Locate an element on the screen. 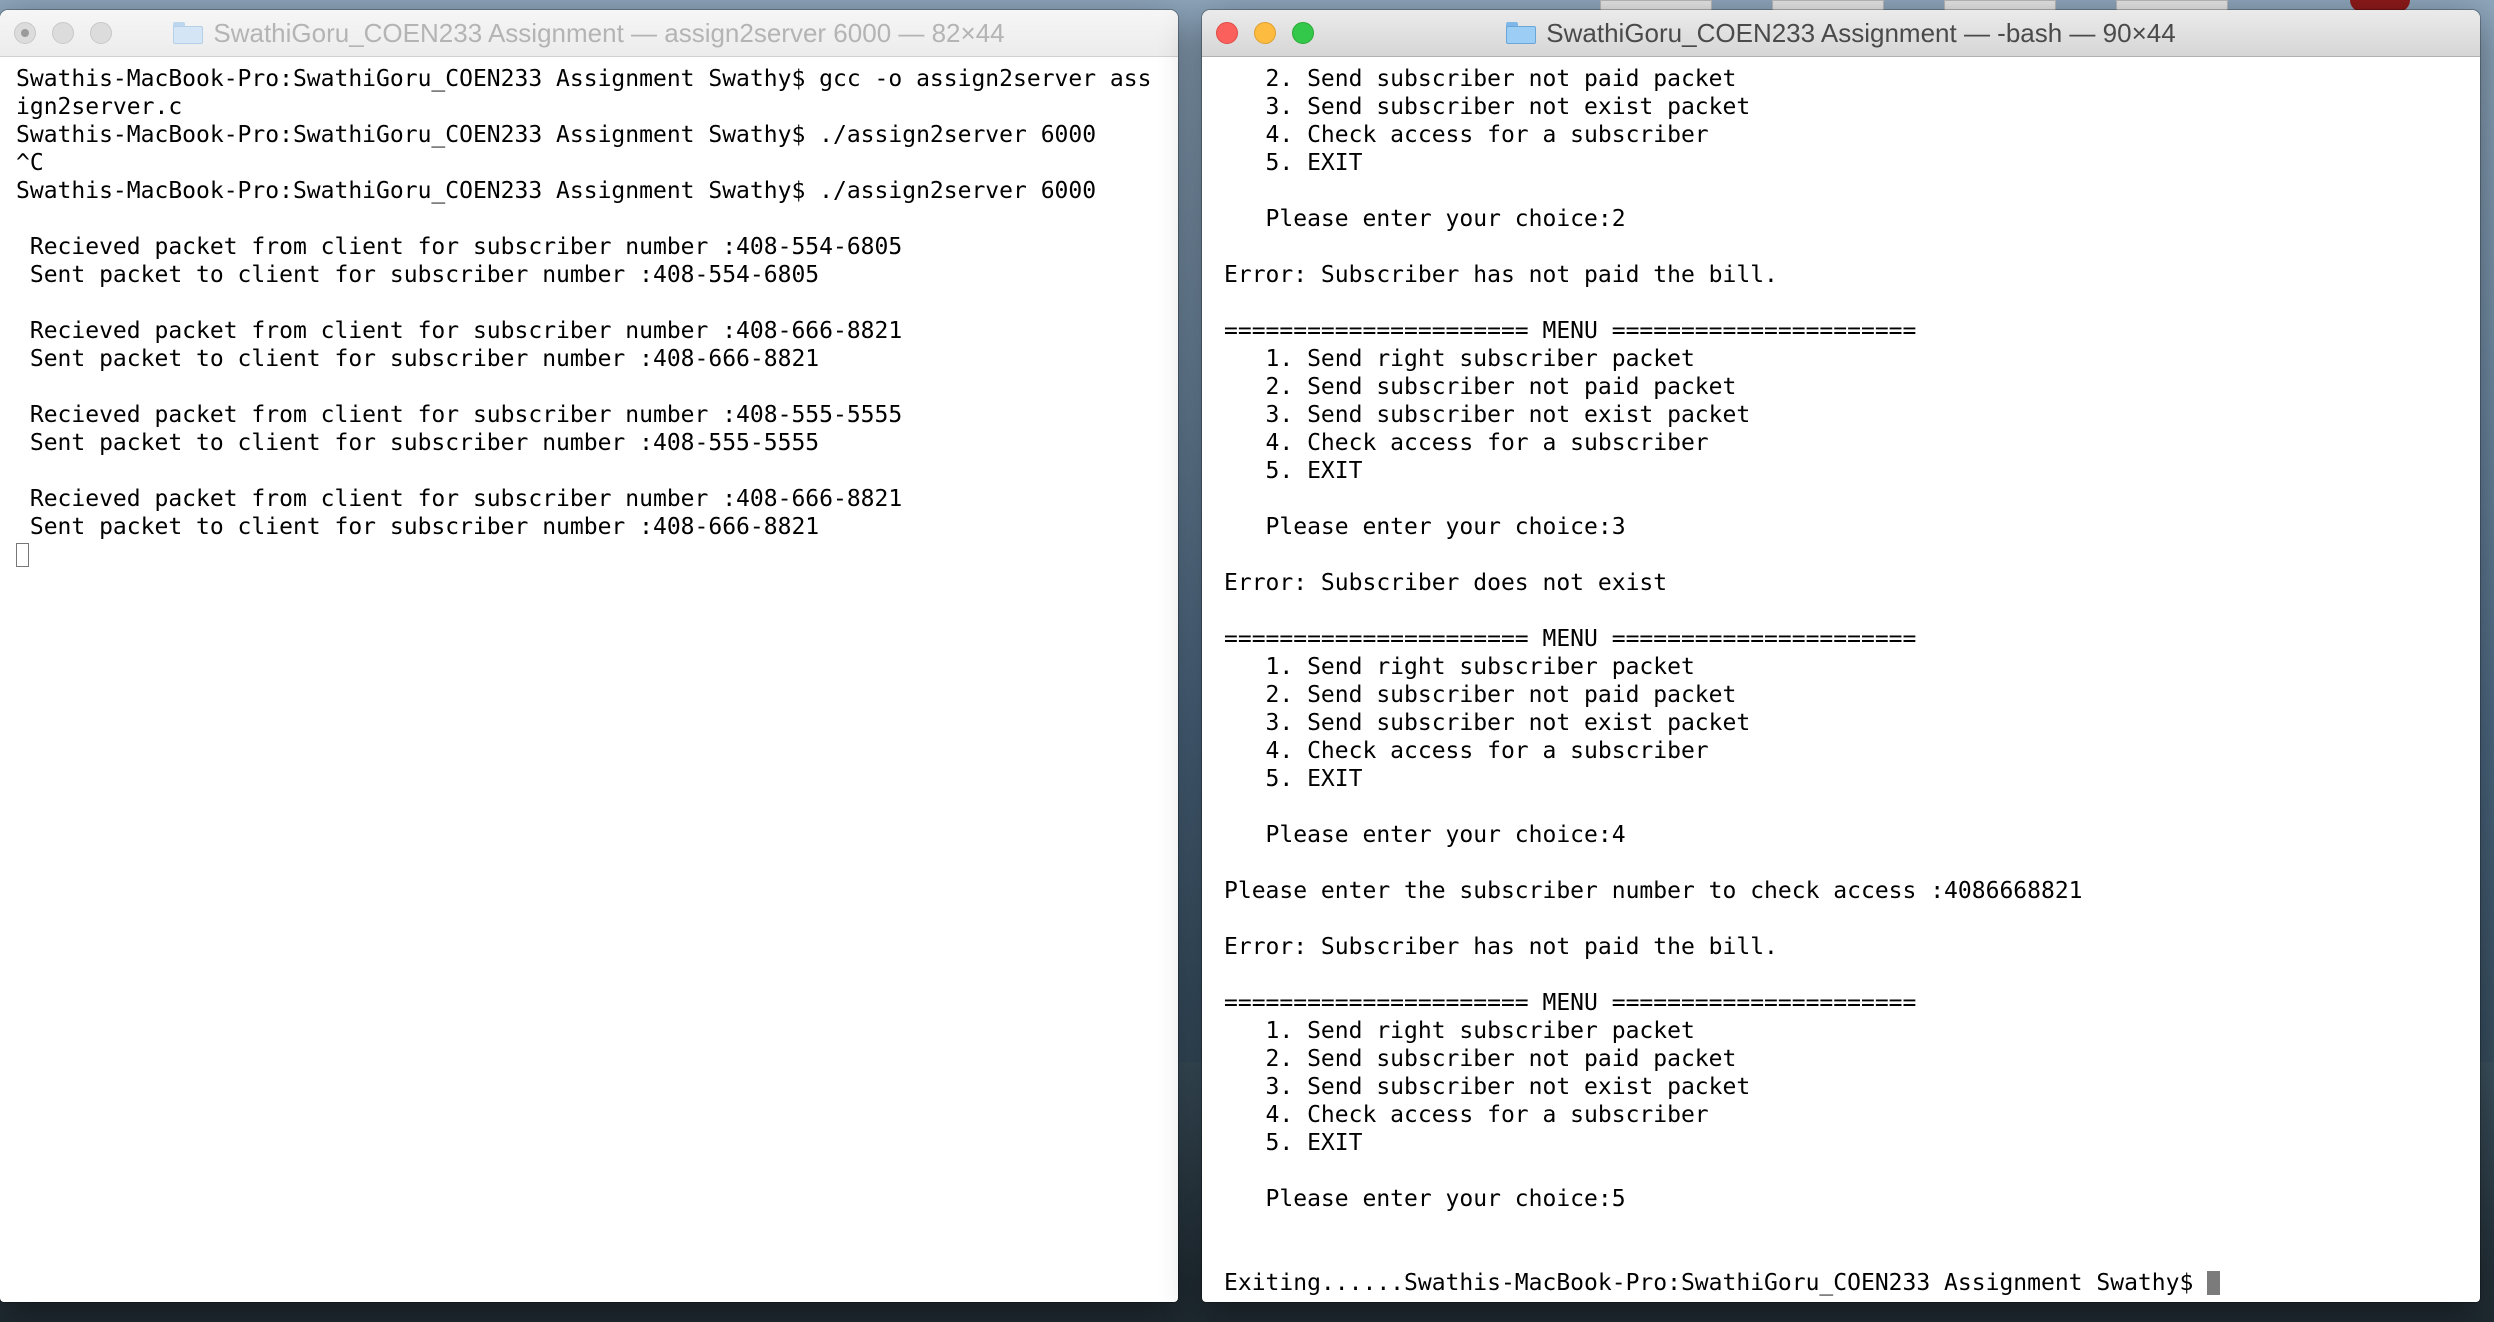 The image size is (2494, 1322). terminal-line: Please enter your choice:3 is located at coordinates (1425, 527).